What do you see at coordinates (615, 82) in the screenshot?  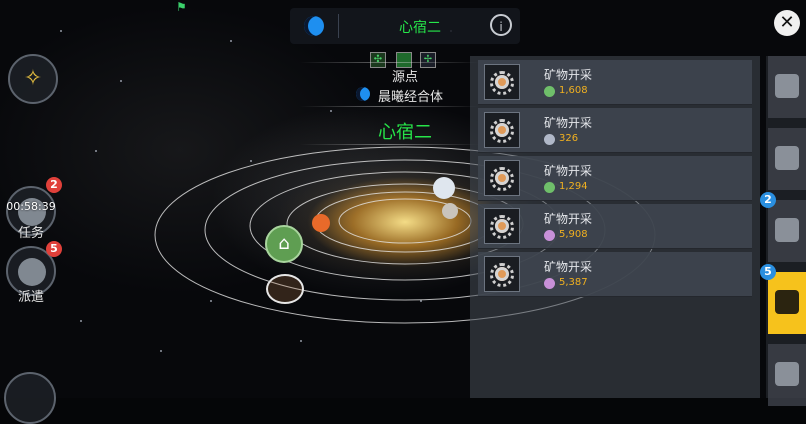 I see `mining-row: 矿物开采 1,608` at bounding box center [615, 82].